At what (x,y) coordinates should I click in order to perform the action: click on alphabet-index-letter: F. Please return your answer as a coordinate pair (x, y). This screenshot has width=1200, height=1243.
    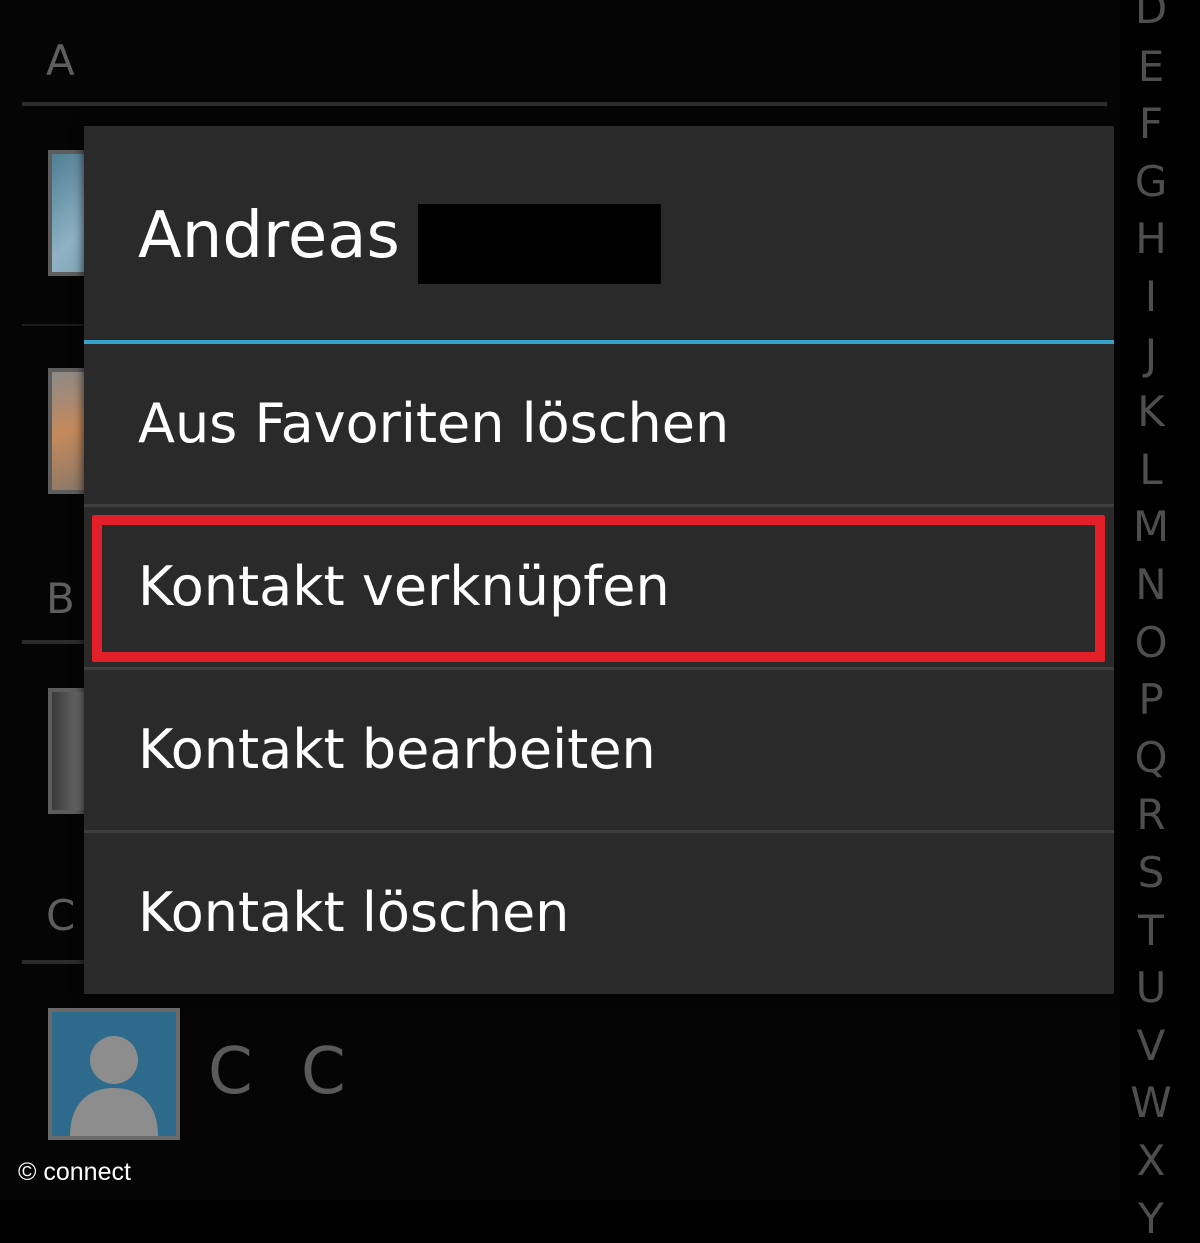
    Looking at the image, I should click on (1151, 124).